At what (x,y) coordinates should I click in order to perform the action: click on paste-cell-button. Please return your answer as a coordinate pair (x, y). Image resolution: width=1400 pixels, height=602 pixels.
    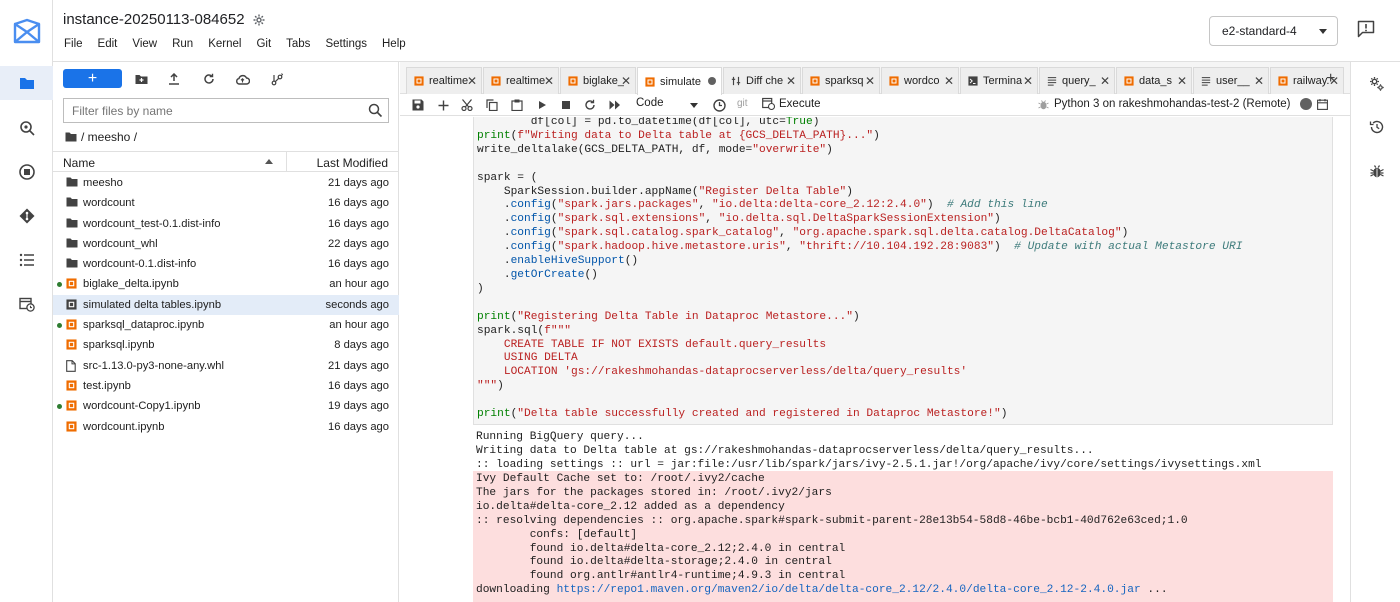
    Looking at the image, I should click on (517, 105).